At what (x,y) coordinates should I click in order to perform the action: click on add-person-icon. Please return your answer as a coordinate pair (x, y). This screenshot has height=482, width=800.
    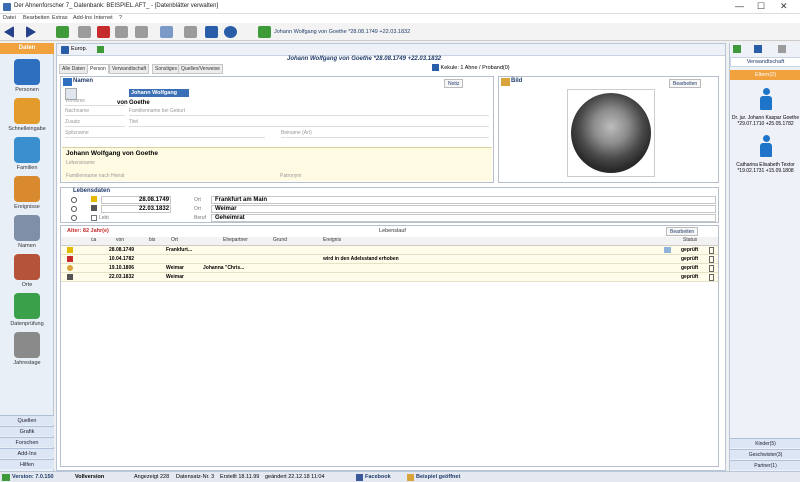
    Looking at the image, I should click on (62, 32).